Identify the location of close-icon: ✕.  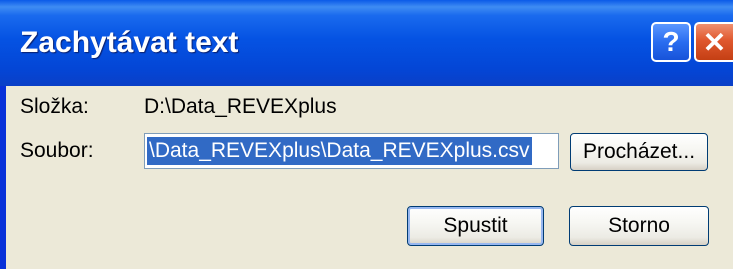
(714, 42).